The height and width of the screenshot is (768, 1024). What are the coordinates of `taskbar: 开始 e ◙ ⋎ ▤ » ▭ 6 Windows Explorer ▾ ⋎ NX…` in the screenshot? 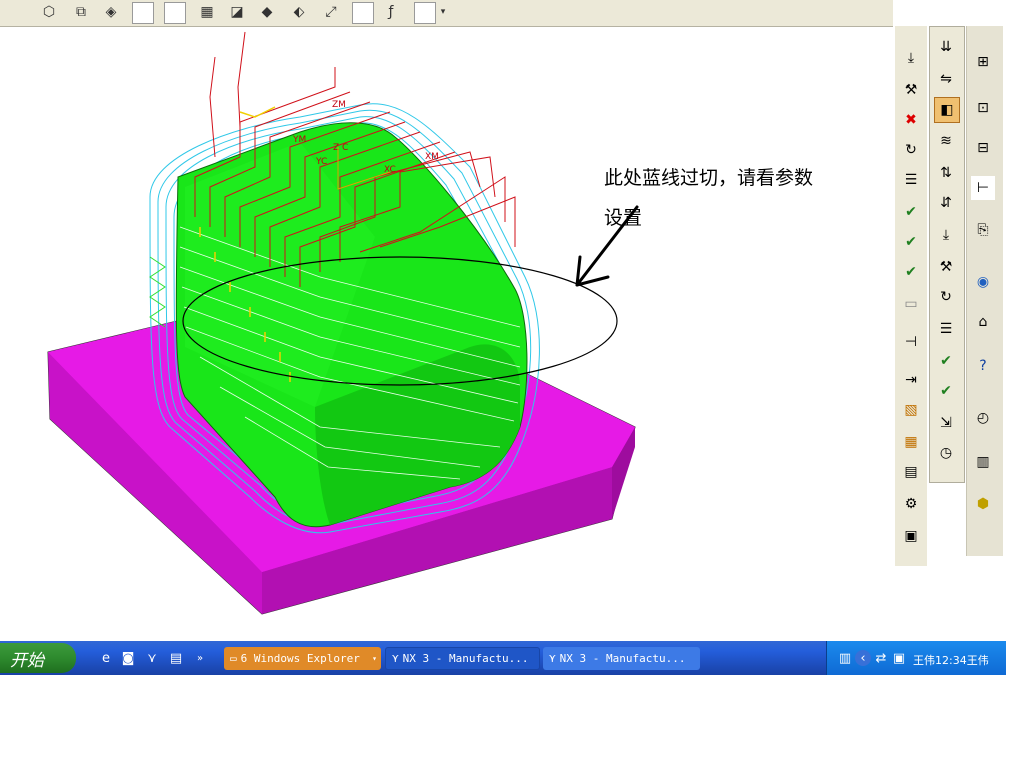 It's located at (503, 658).